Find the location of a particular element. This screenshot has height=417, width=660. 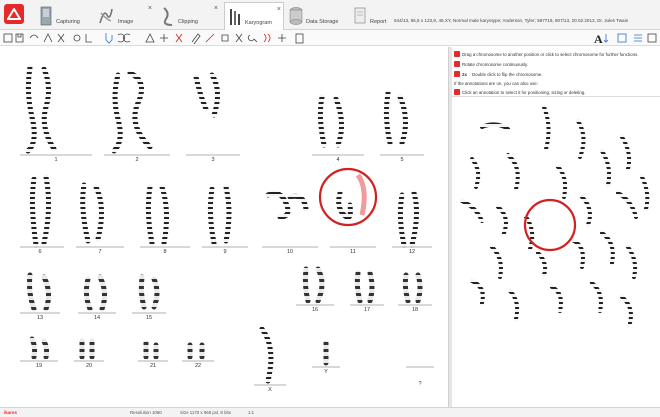

data-storage-icon is located at coordinates (296, 16).